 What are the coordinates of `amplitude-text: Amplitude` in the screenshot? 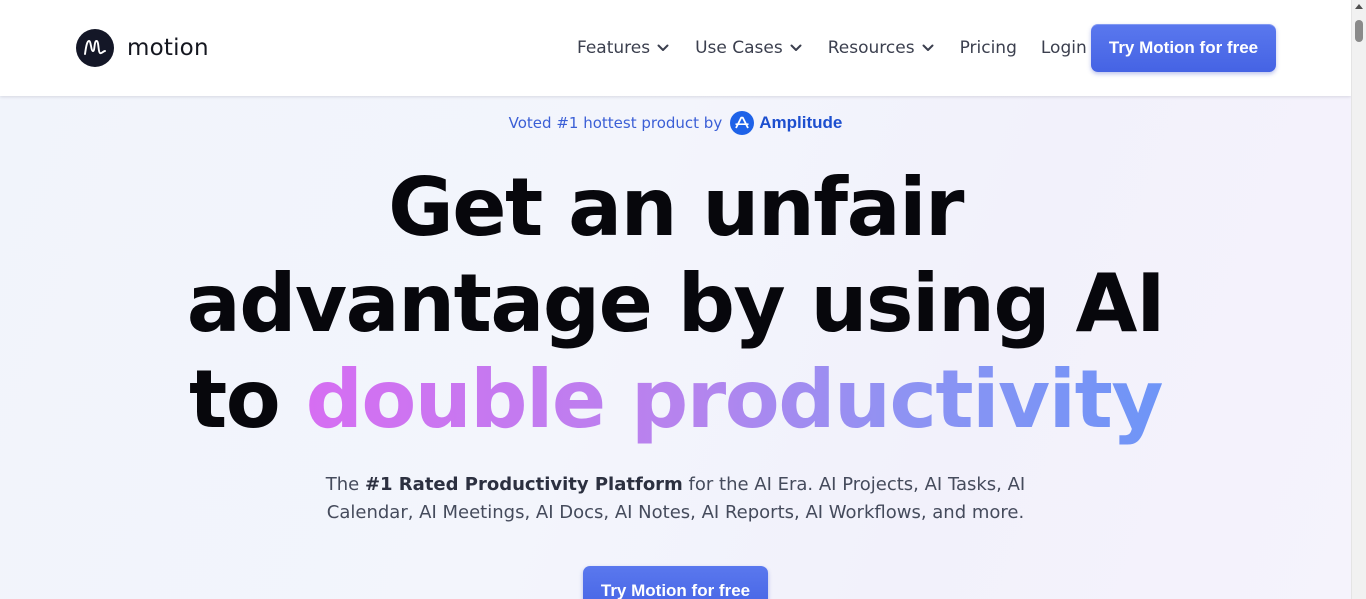 It's located at (801, 122).